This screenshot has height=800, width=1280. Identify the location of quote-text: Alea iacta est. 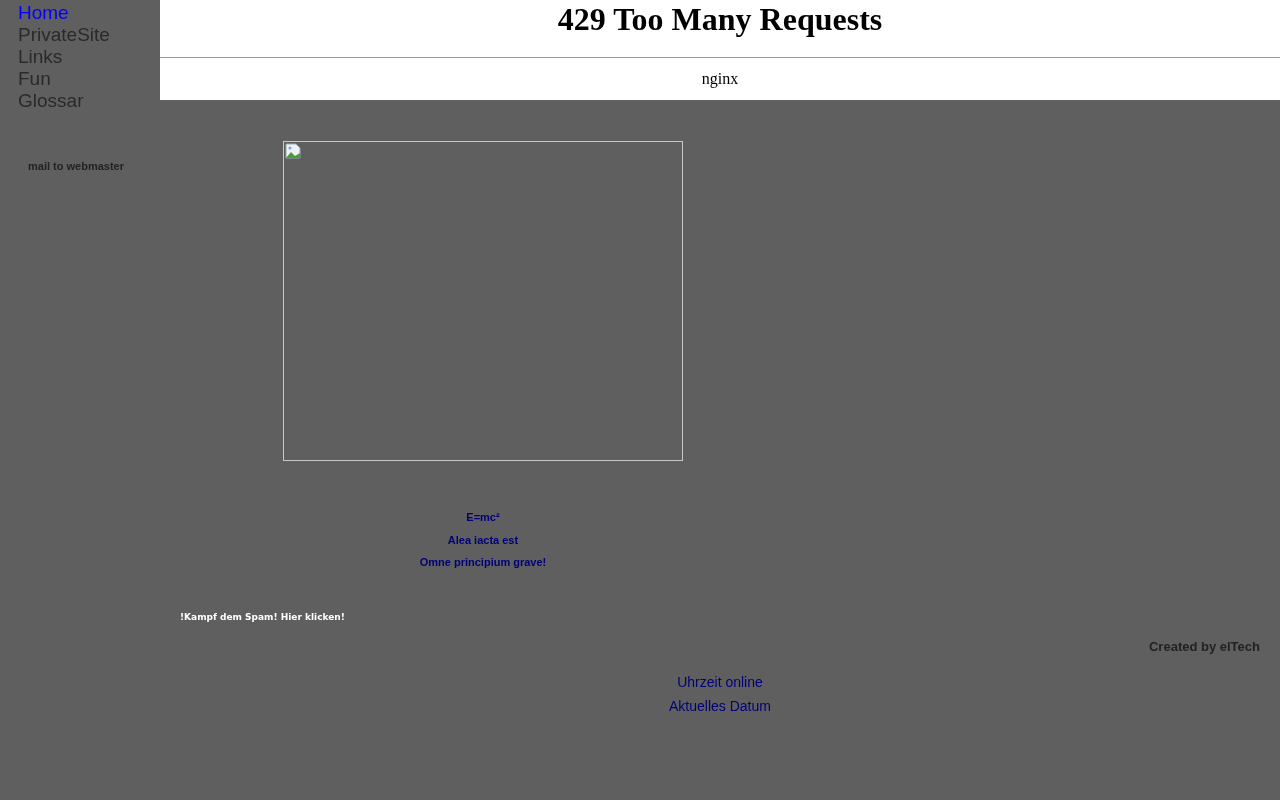
(483, 539).